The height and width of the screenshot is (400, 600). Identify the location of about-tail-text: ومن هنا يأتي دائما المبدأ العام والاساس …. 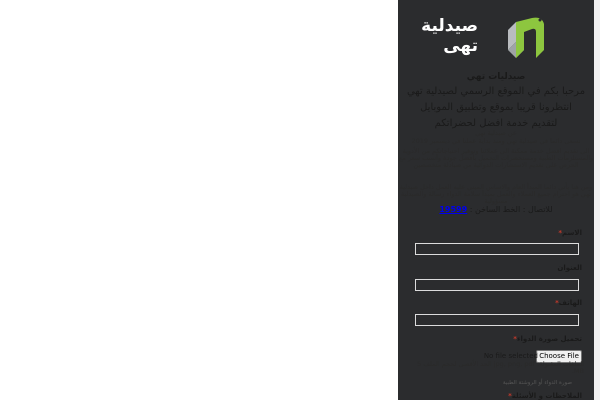
(496, 194).